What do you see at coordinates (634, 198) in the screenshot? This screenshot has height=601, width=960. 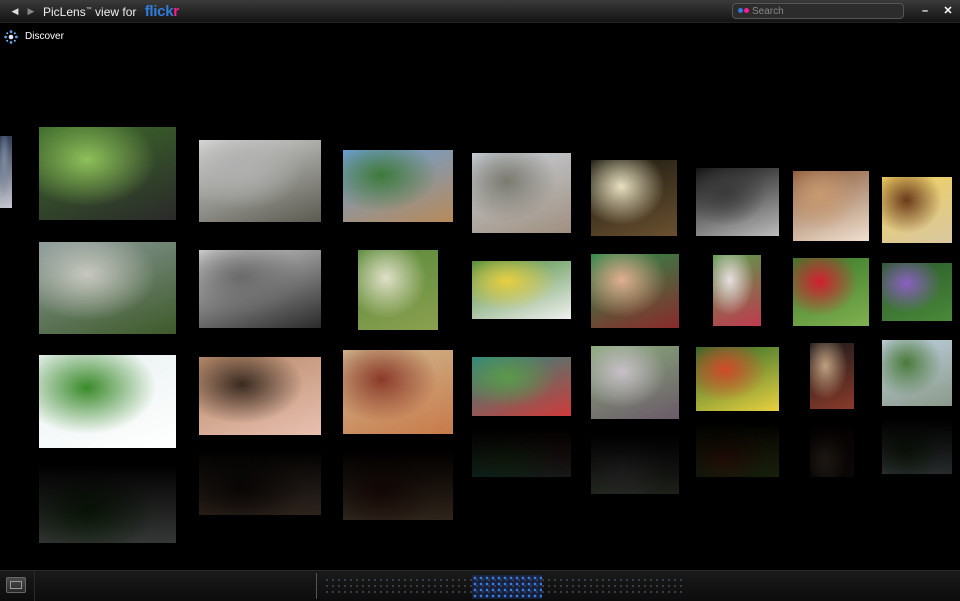 I see `dandelion-photo` at bounding box center [634, 198].